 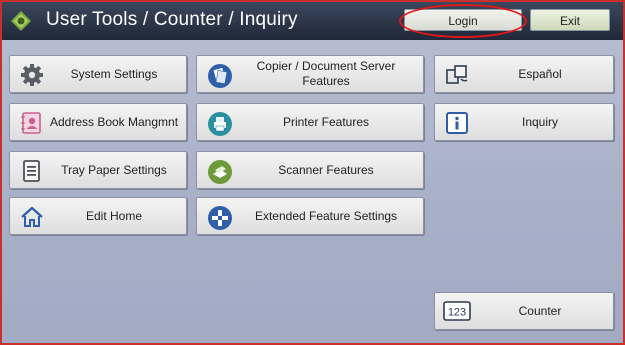 I want to click on login-highlight-ring, so click(x=463, y=21).